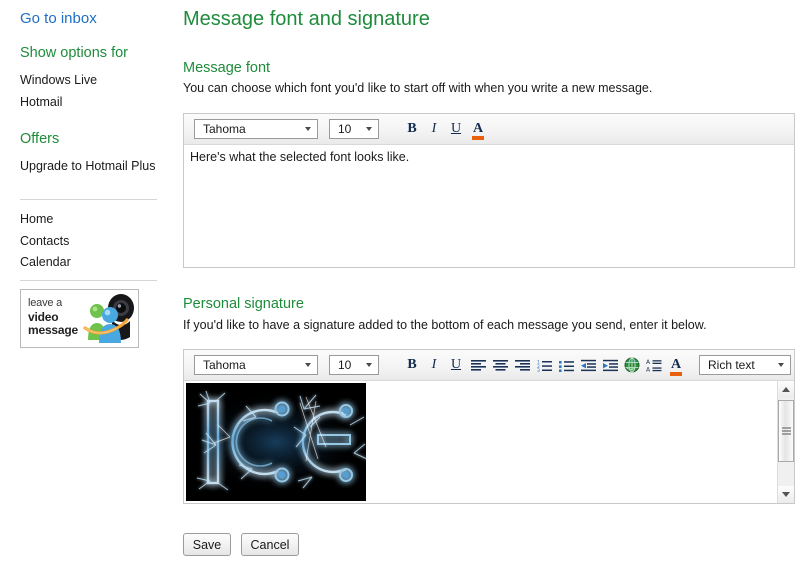 The height and width of the screenshot is (581, 805). I want to click on align-right-icon, so click(522, 365).